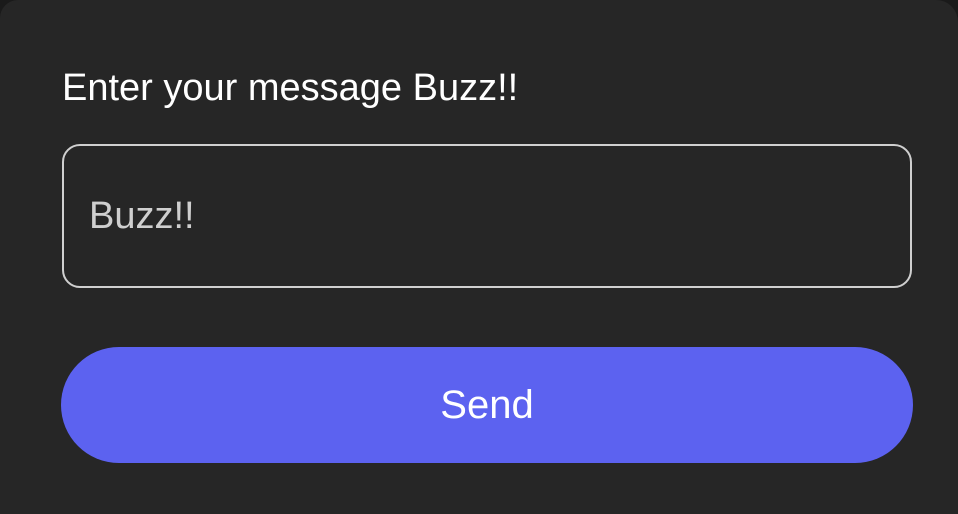 The image size is (958, 514). What do you see at coordinates (290, 88) in the screenshot?
I see `prompt-label: Enter your message Buzz!!` at bounding box center [290, 88].